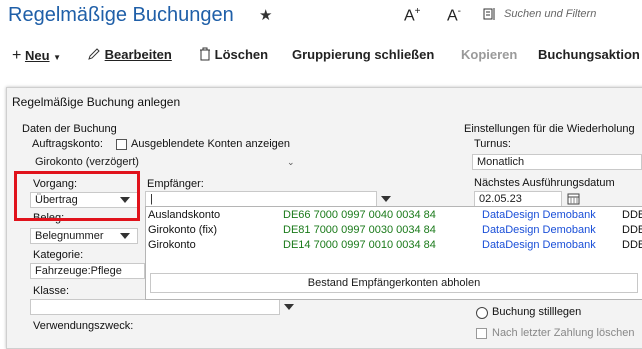 Image resolution: width=642 pixels, height=349 pixels. Describe the element at coordinates (417, 11) in the screenshot. I see `font-increase-sup: +` at that location.